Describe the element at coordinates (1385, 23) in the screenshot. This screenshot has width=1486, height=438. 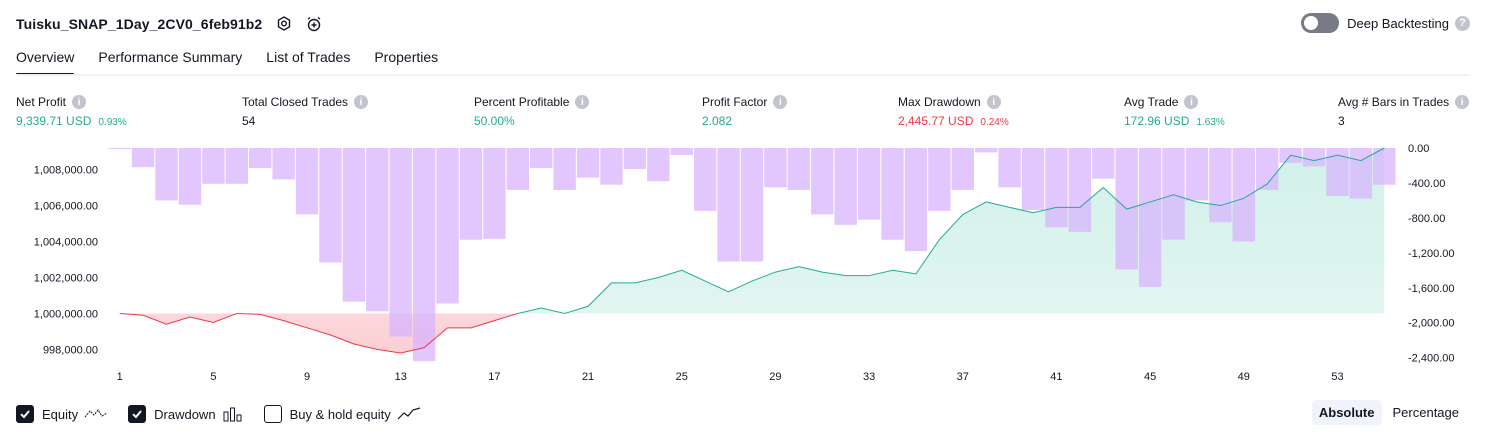
I see `deep-backtesting: Deep Backtesting ?` at that location.